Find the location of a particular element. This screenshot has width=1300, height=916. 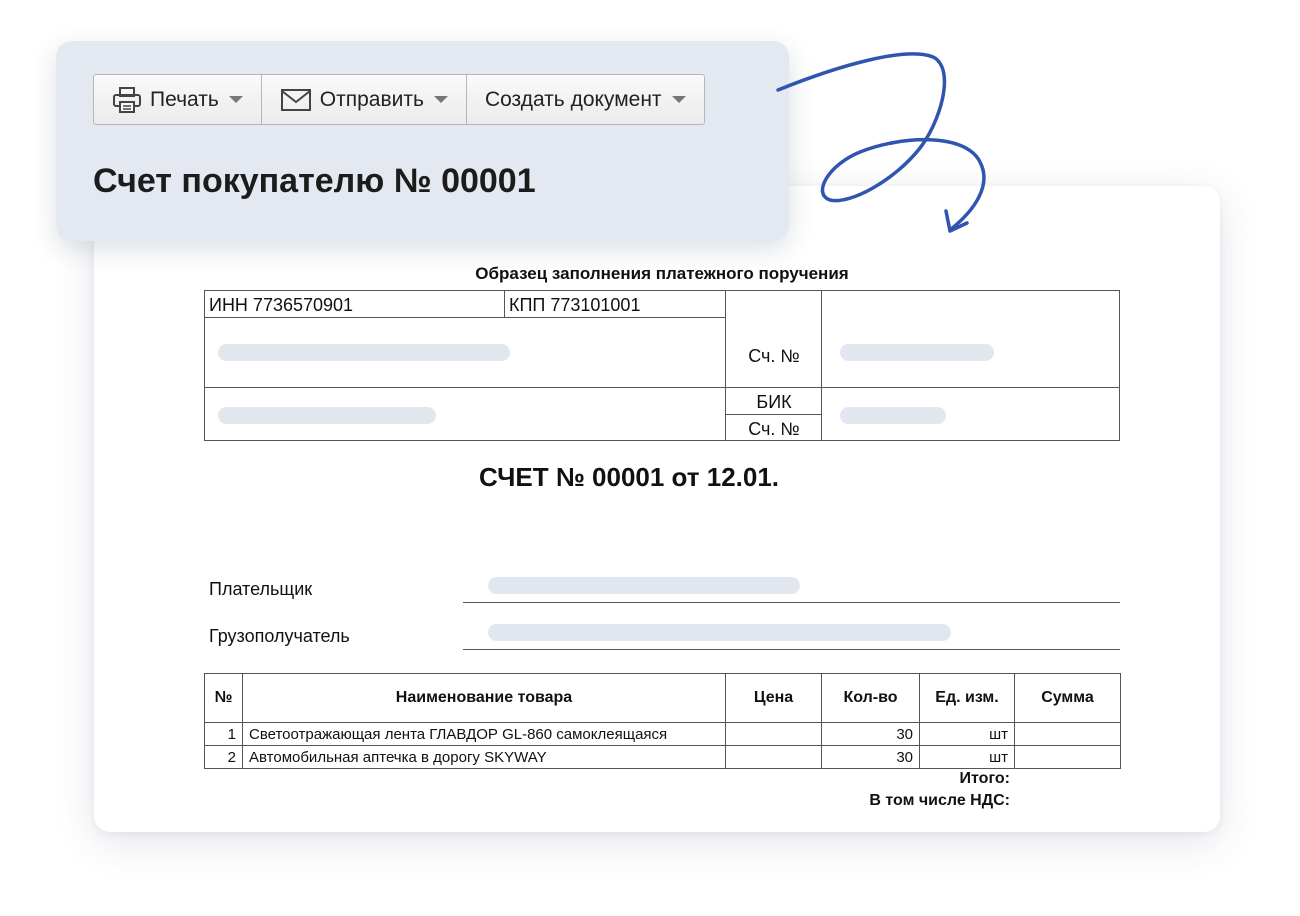

col-name-header: Наименование товара is located at coordinates (484, 698).